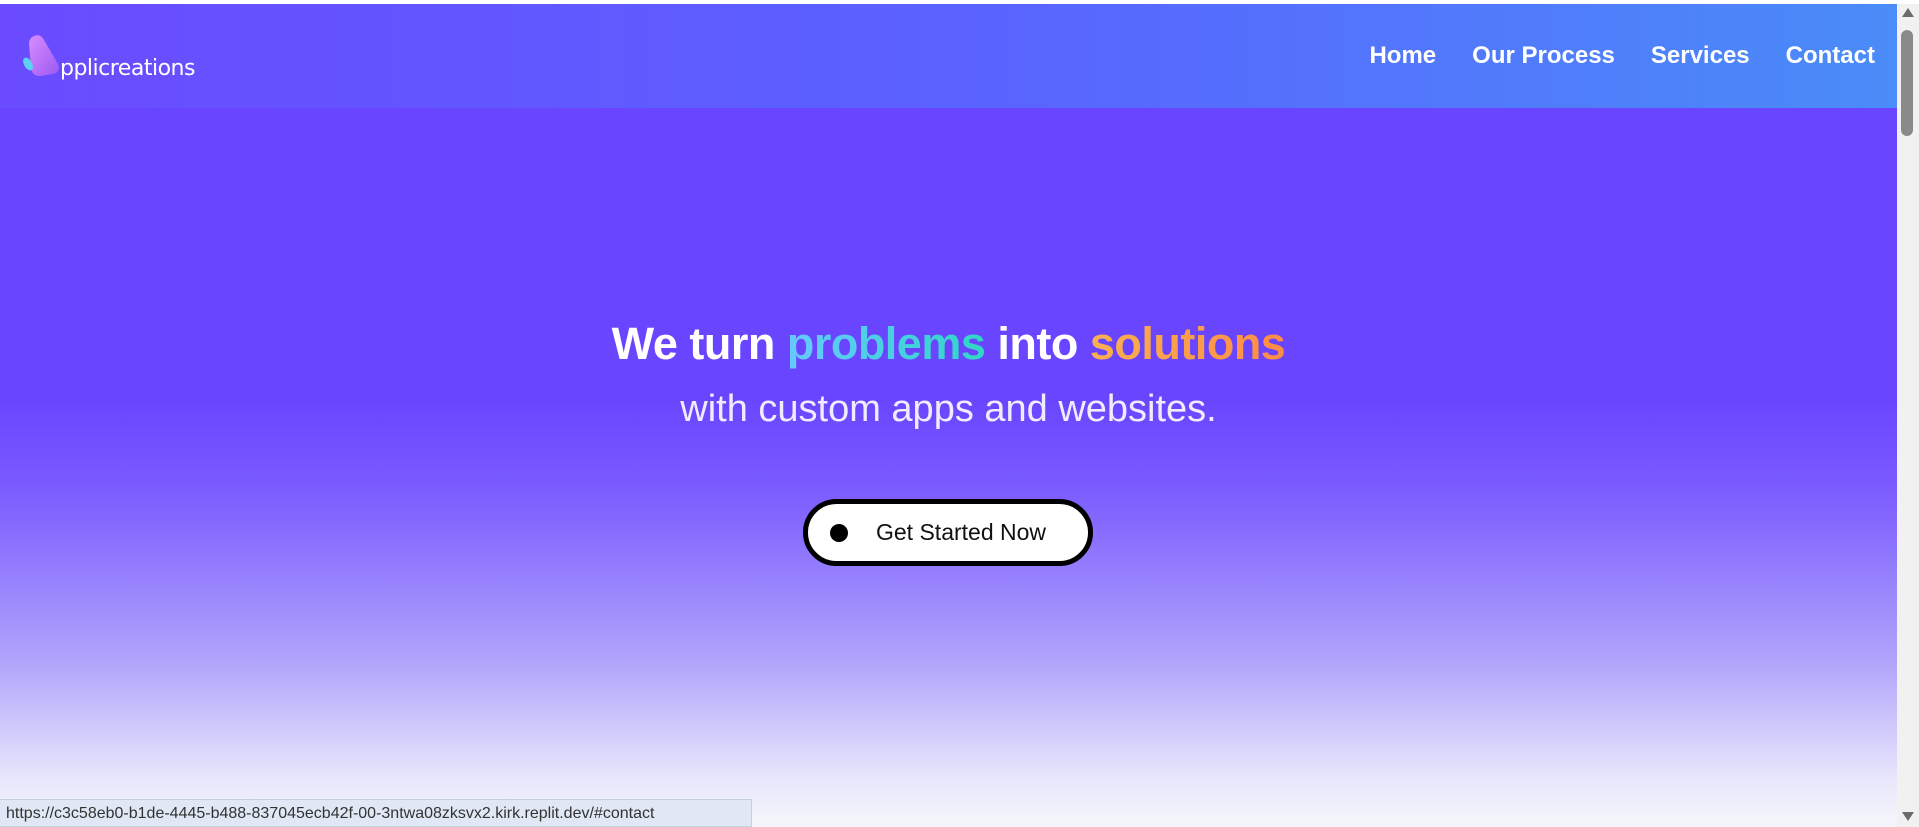 The width and height of the screenshot is (1919, 827). Describe the element at coordinates (127, 68) in the screenshot. I see `logo-text: pplicreations` at that location.